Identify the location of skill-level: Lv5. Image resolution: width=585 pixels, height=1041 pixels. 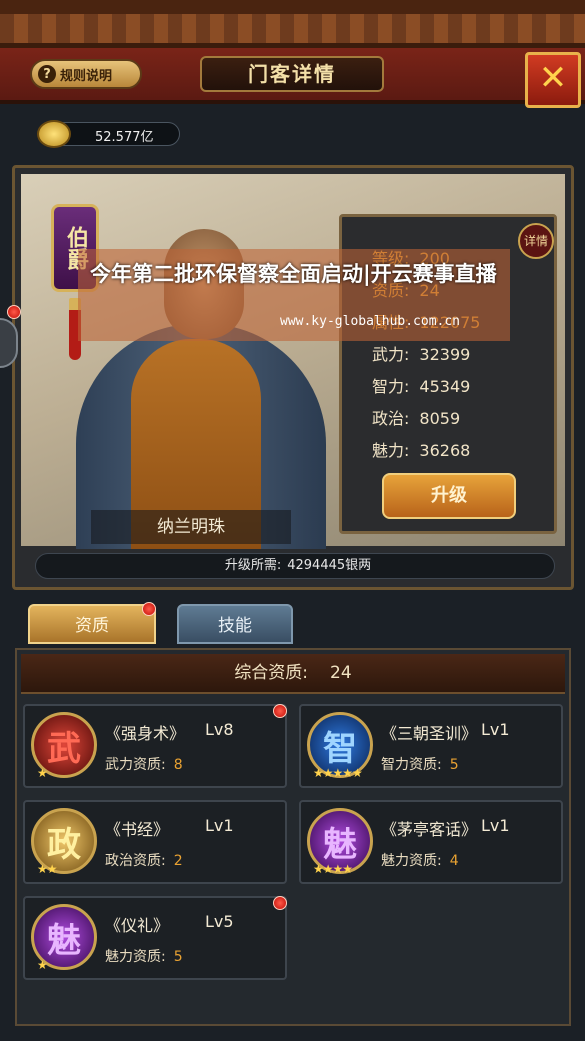
(219, 921).